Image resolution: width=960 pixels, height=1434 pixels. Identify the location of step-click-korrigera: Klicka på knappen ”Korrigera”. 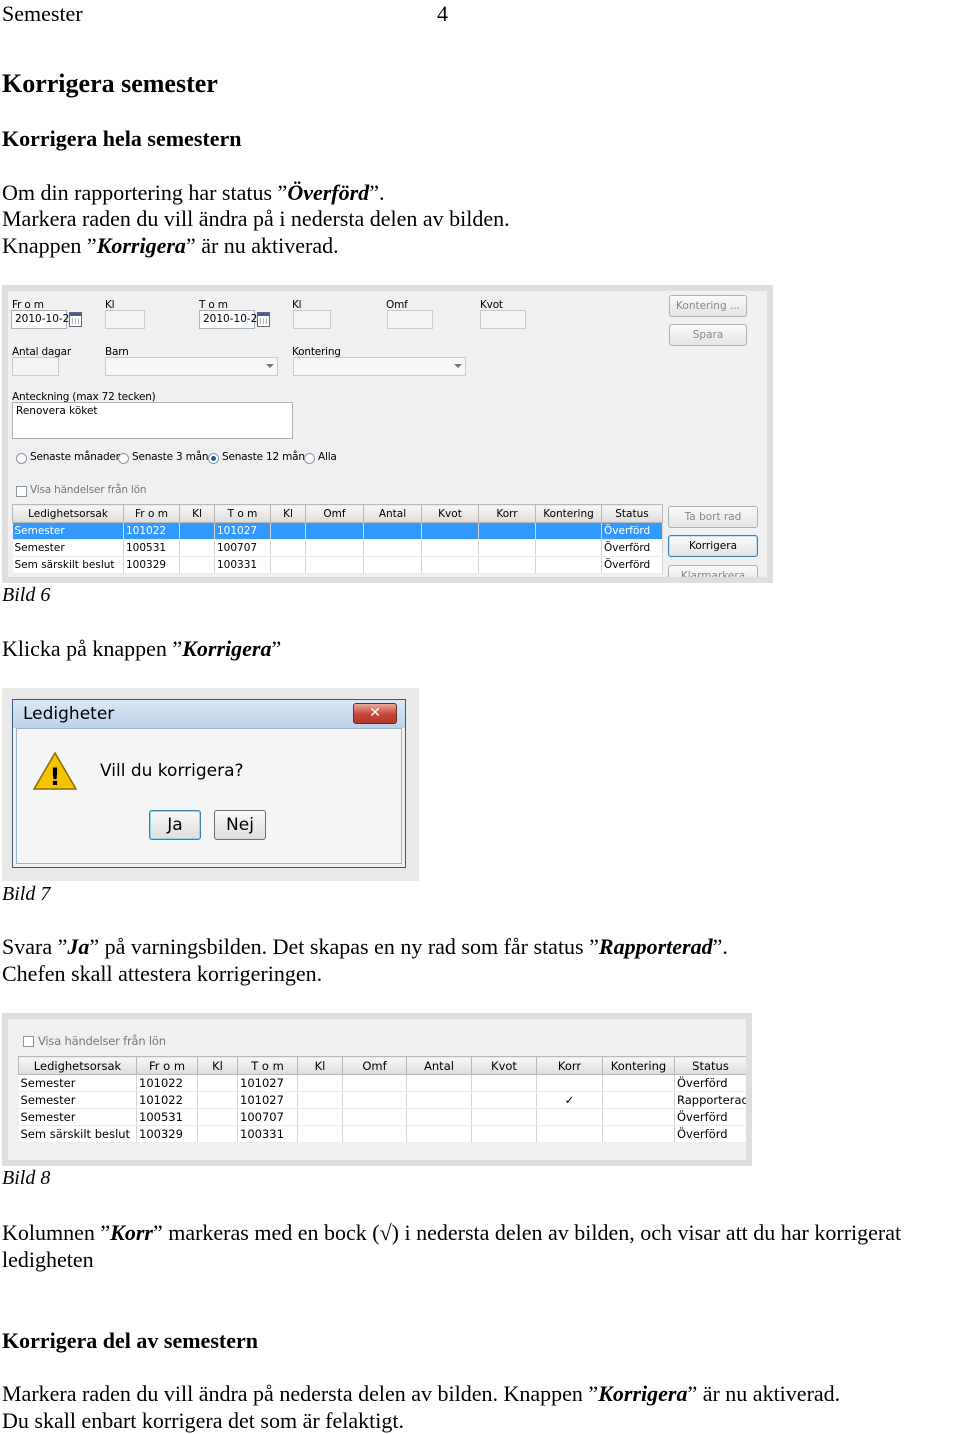
(142, 648).